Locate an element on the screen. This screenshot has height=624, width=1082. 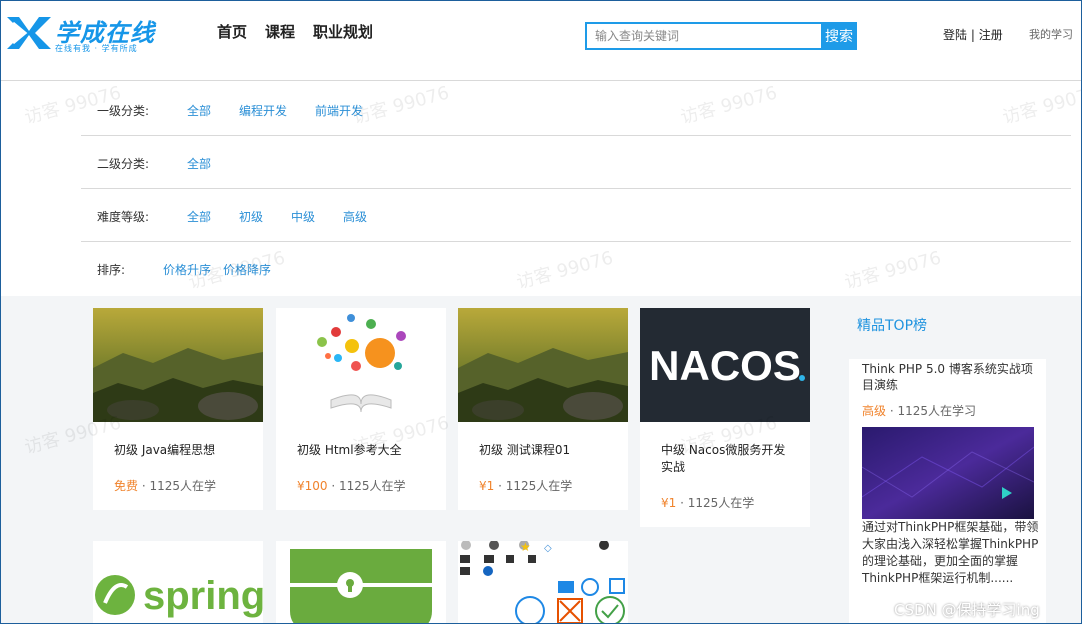
spring-logo-image: spring is located at coordinates (178, 582).